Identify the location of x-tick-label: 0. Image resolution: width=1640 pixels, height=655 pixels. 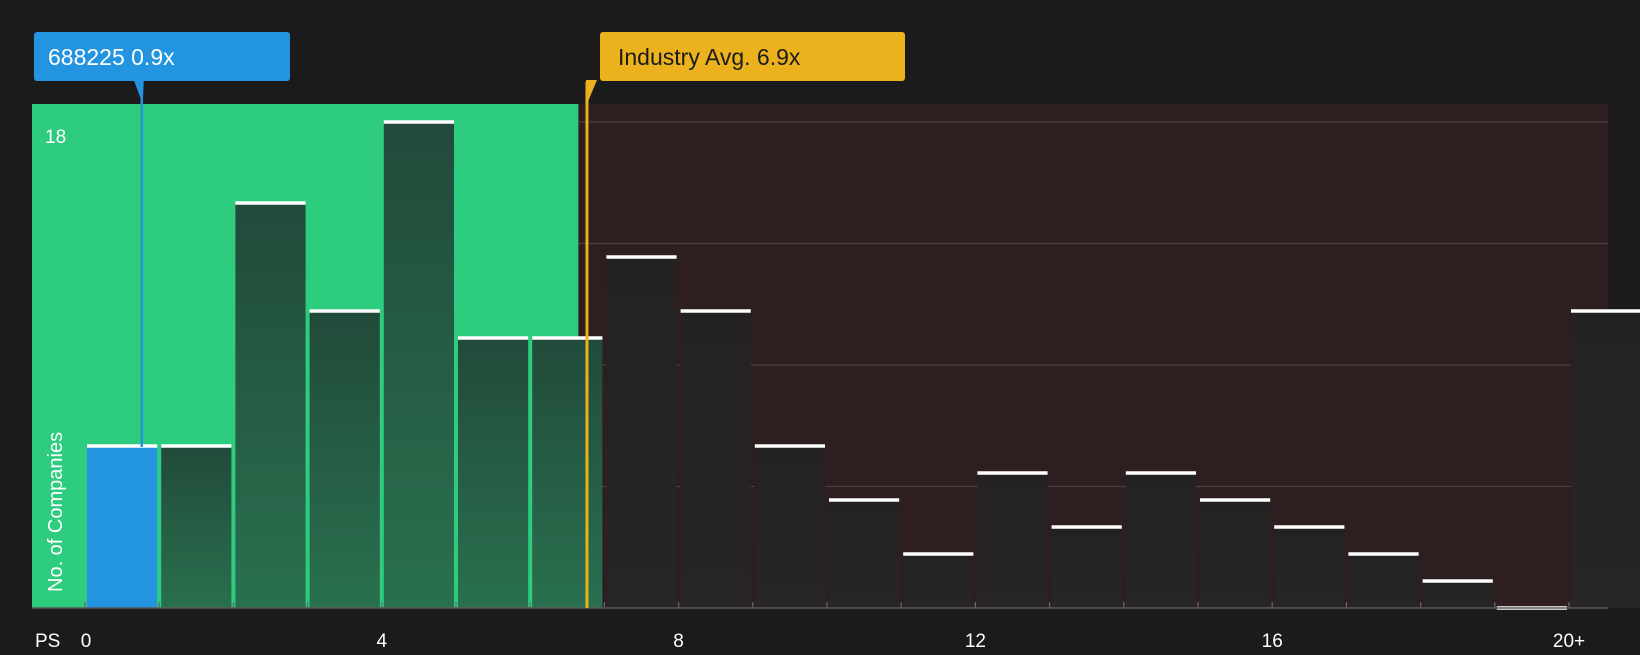
(86, 640).